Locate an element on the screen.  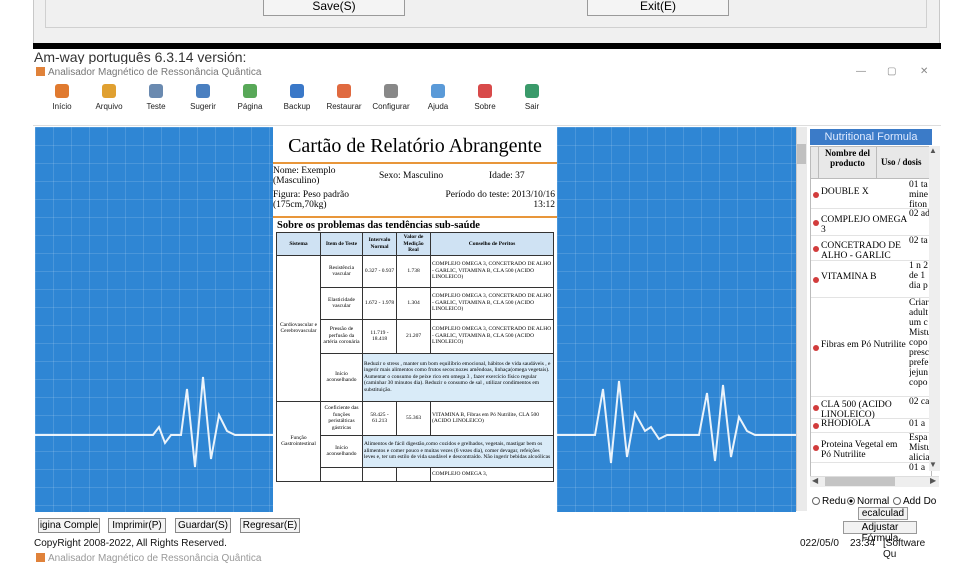
shield-icon is located at coordinates (203, 91).